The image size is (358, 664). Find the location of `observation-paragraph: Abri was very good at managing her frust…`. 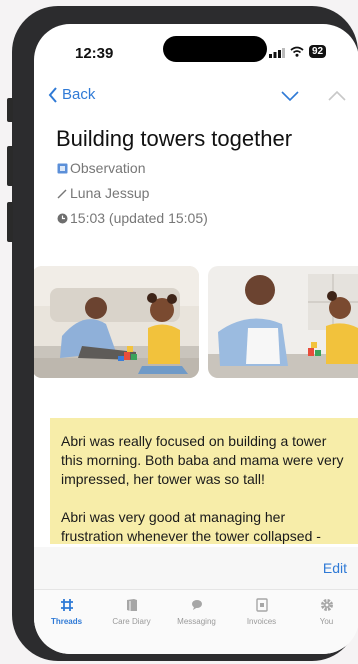

observation-paragraph: Abri was very good at managing her frust… is located at coordinates (191, 526).